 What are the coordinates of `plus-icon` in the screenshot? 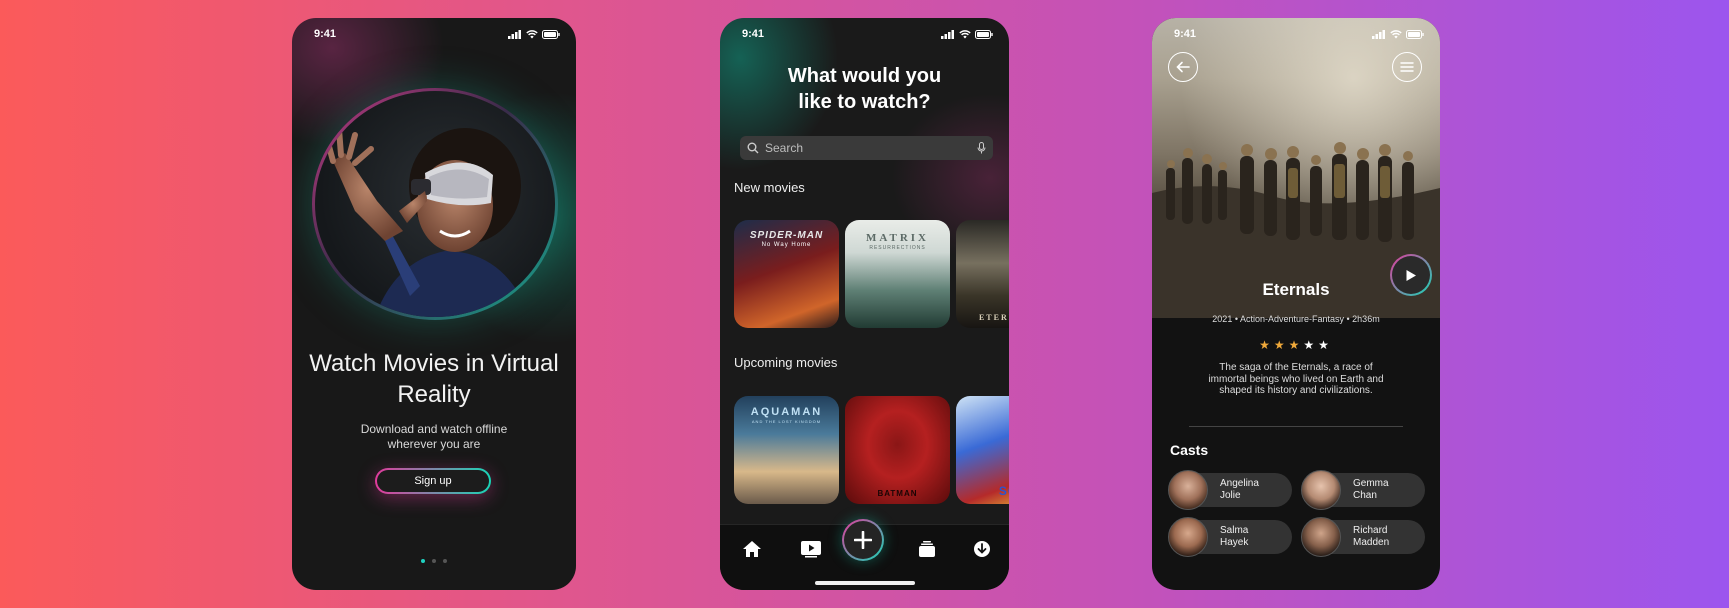 It's located at (863, 540).